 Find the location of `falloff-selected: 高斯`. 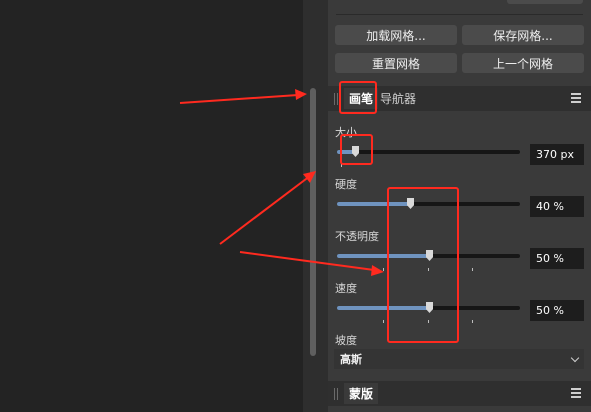

falloff-selected: 高斯 is located at coordinates (351, 359).